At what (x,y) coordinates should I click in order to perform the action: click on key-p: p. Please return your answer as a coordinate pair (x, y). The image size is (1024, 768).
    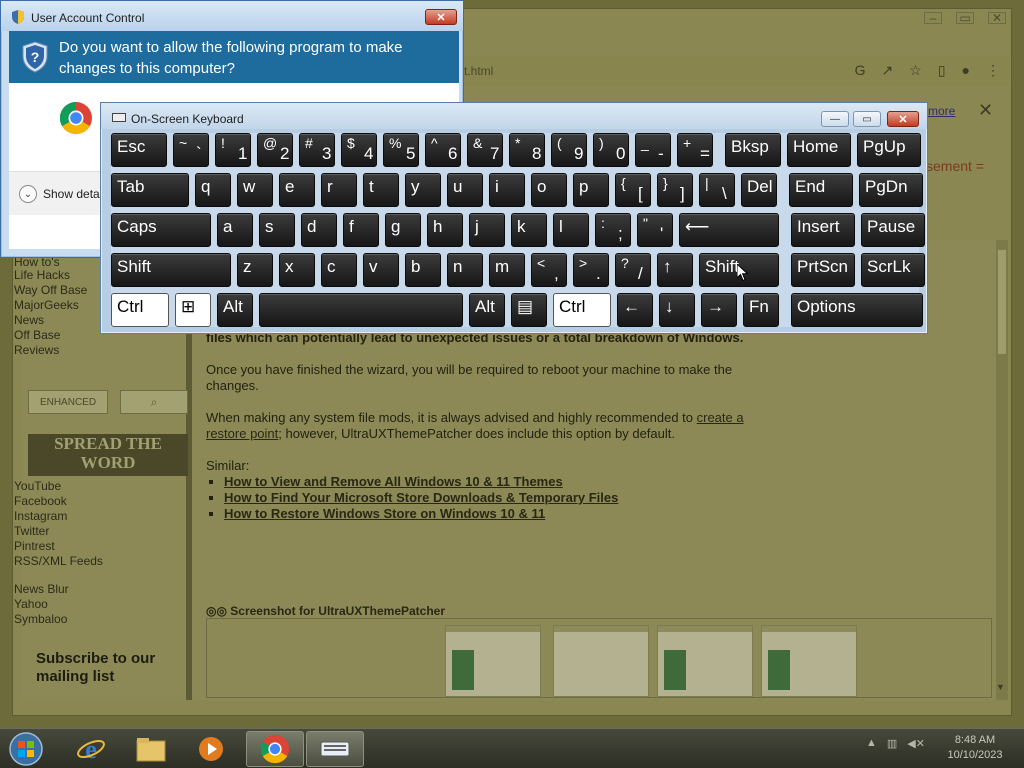
    Looking at the image, I should click on (591, 190).